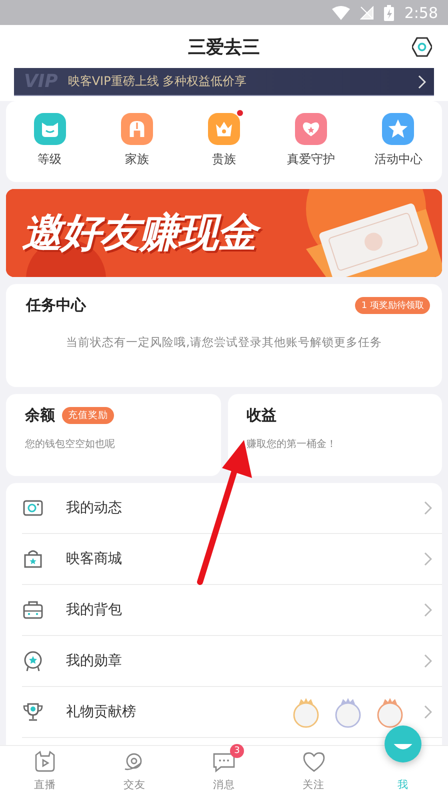 The width and height of the screenshot is (448, 796). I want to click on tab: 关注, so click(313, 771).